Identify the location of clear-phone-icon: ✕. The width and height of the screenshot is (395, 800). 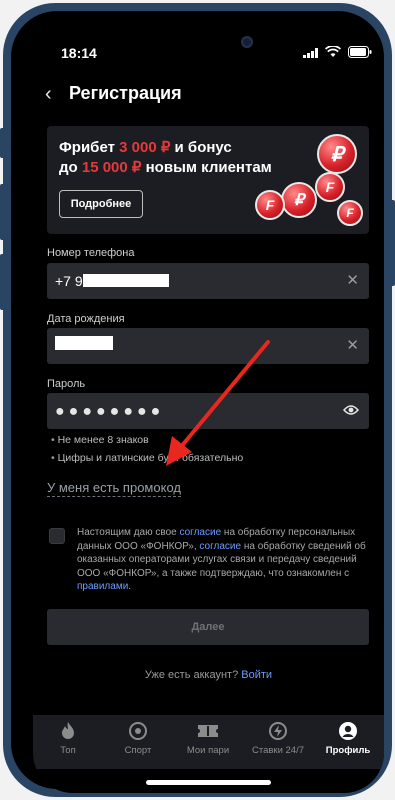
(352, 280).